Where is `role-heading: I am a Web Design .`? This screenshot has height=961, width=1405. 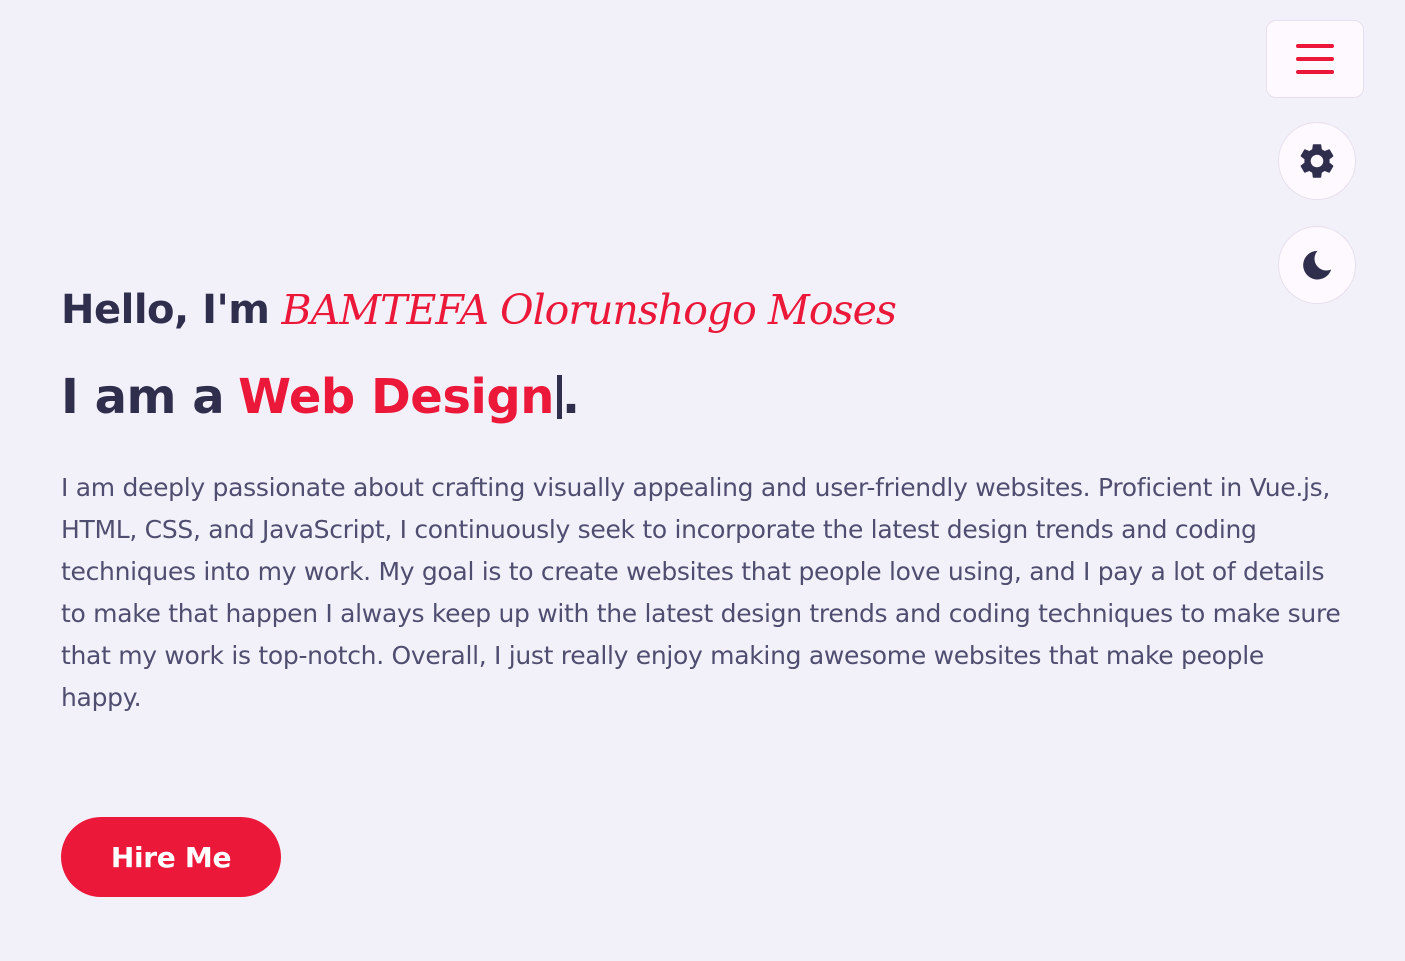 role-heading: I am a Web Design . is located at coordinates (701, 397).